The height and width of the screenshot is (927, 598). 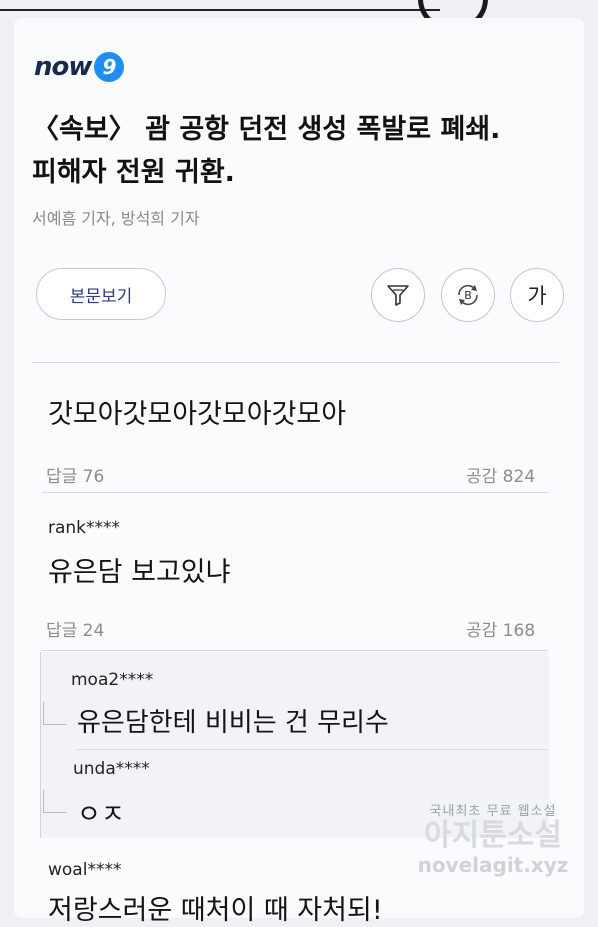 I want to click on comment-text: 저랑스러운 때처이 때 자처되!, so click(x=215, y=910).